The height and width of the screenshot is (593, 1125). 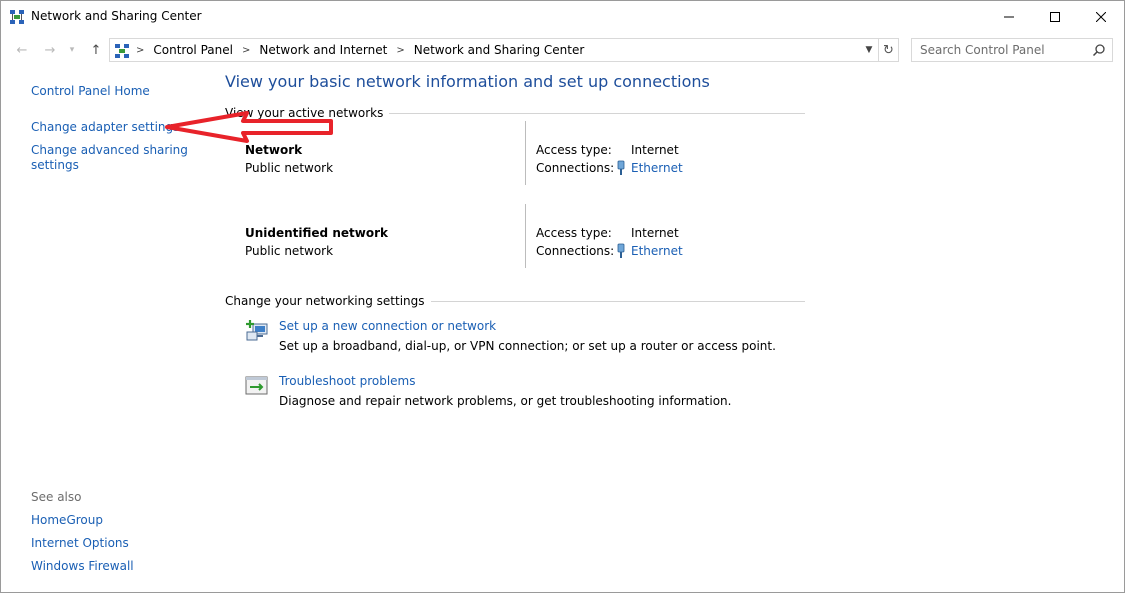 I want to click on minimize-button, so click(x=1009, y=16).